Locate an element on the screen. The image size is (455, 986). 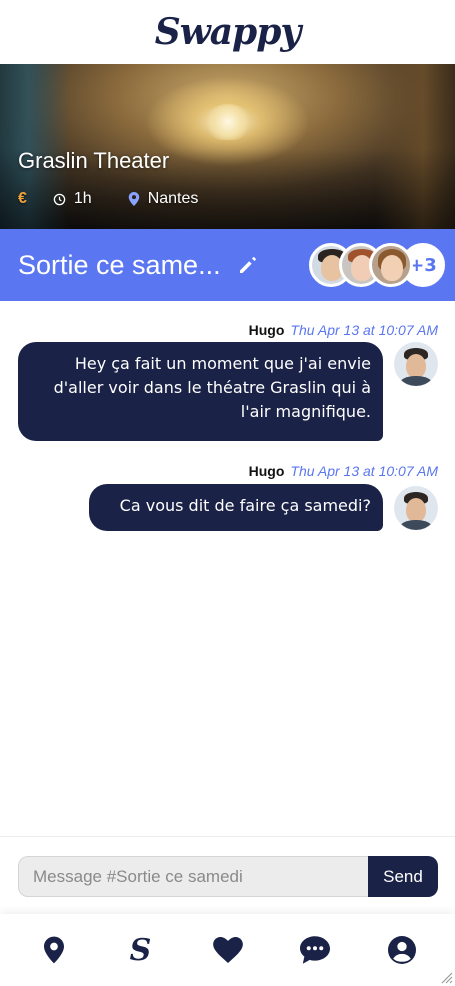
duration-value: 1h is located at coordinates (82, 198).